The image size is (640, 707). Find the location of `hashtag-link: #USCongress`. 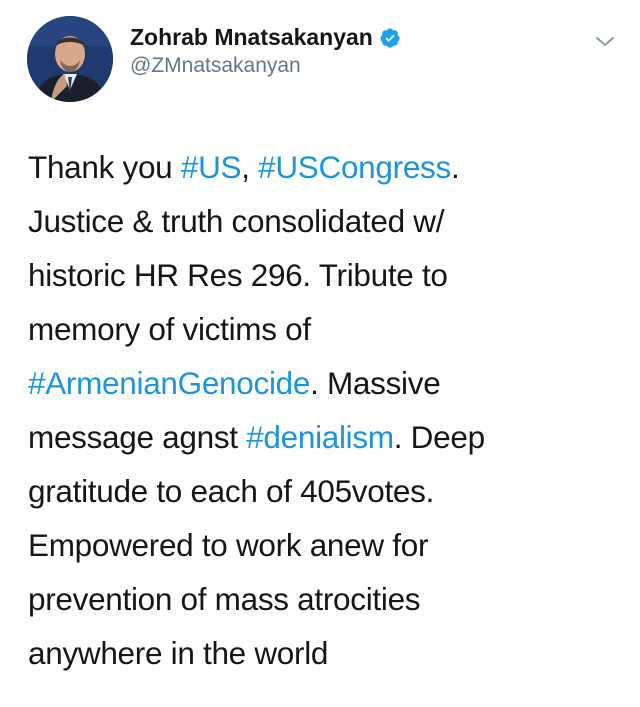

hashtag-link: #USCongress is located at coordinates (354, 167).